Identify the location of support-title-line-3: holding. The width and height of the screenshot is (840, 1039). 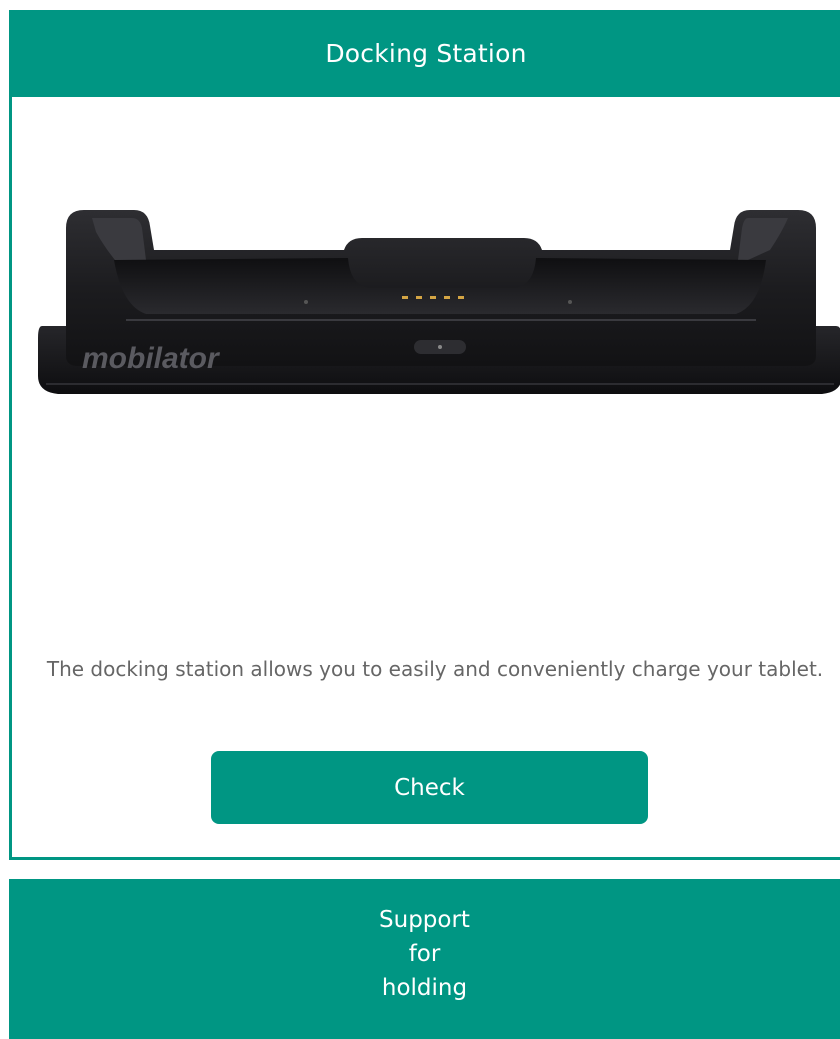
(424, 988).